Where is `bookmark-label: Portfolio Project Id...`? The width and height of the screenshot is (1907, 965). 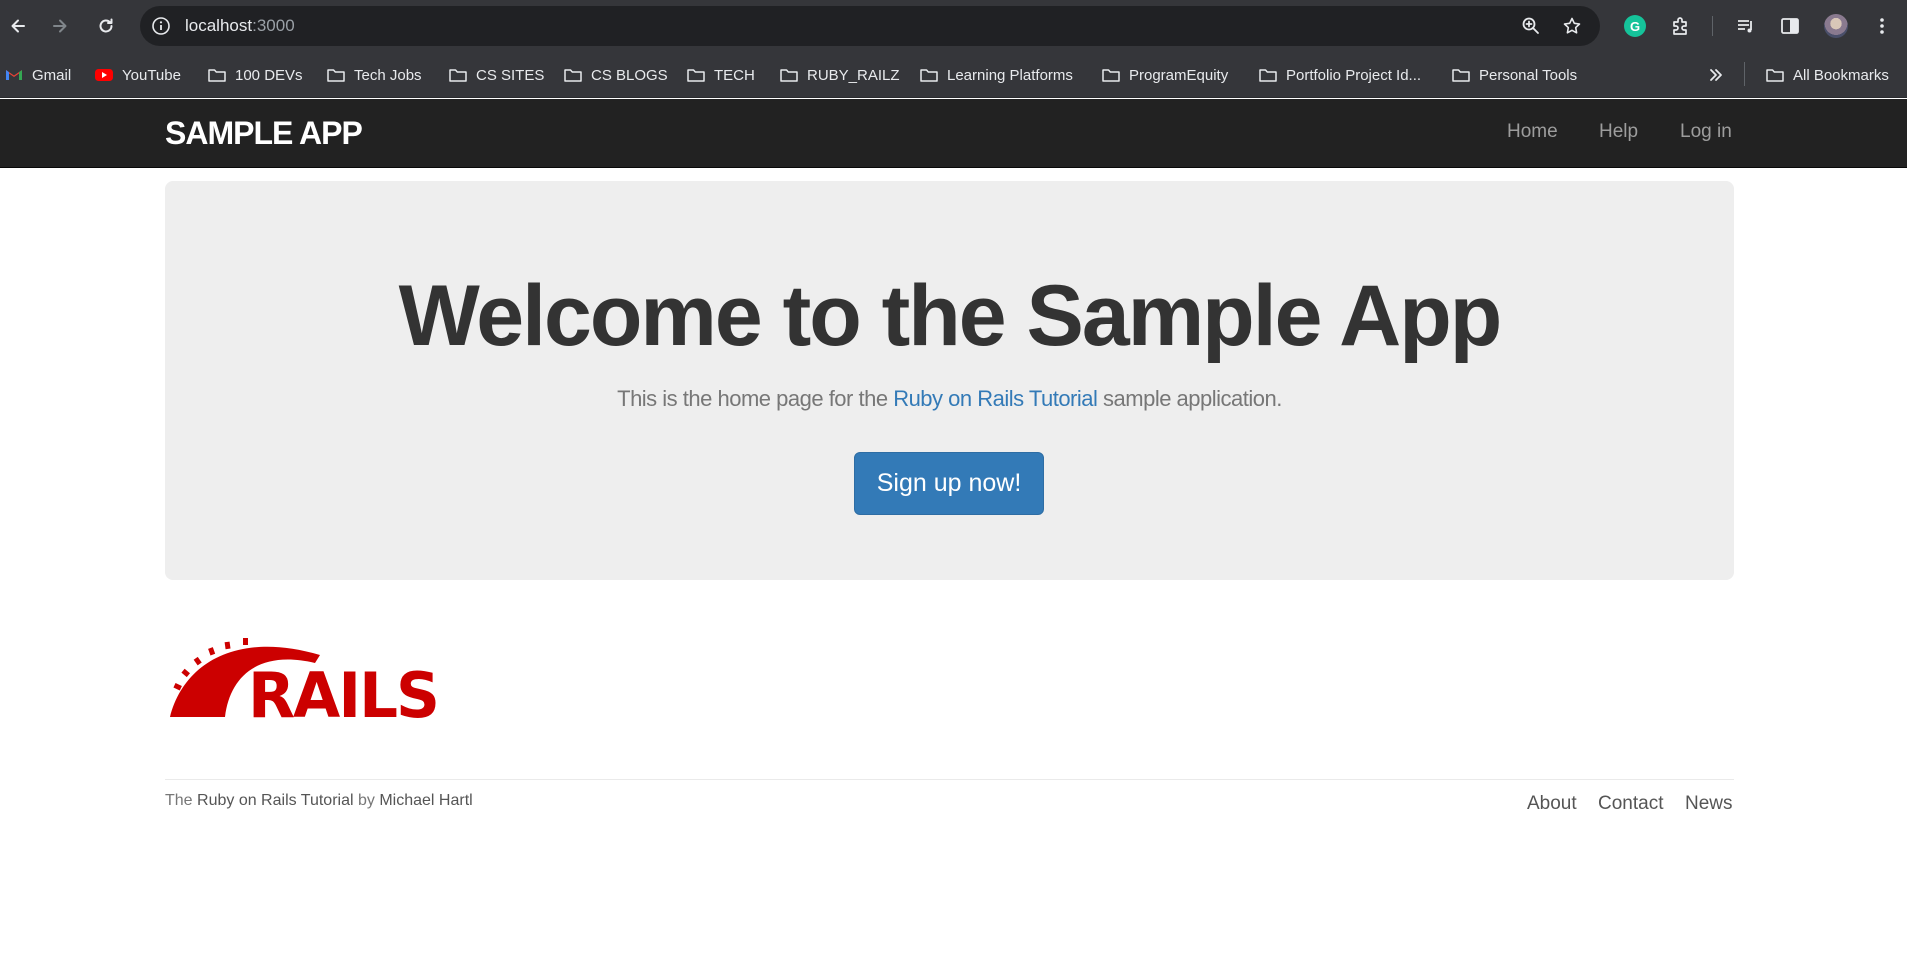 bookmark-label: Portfolio Project Id... is located at coordinates (1354, 75).